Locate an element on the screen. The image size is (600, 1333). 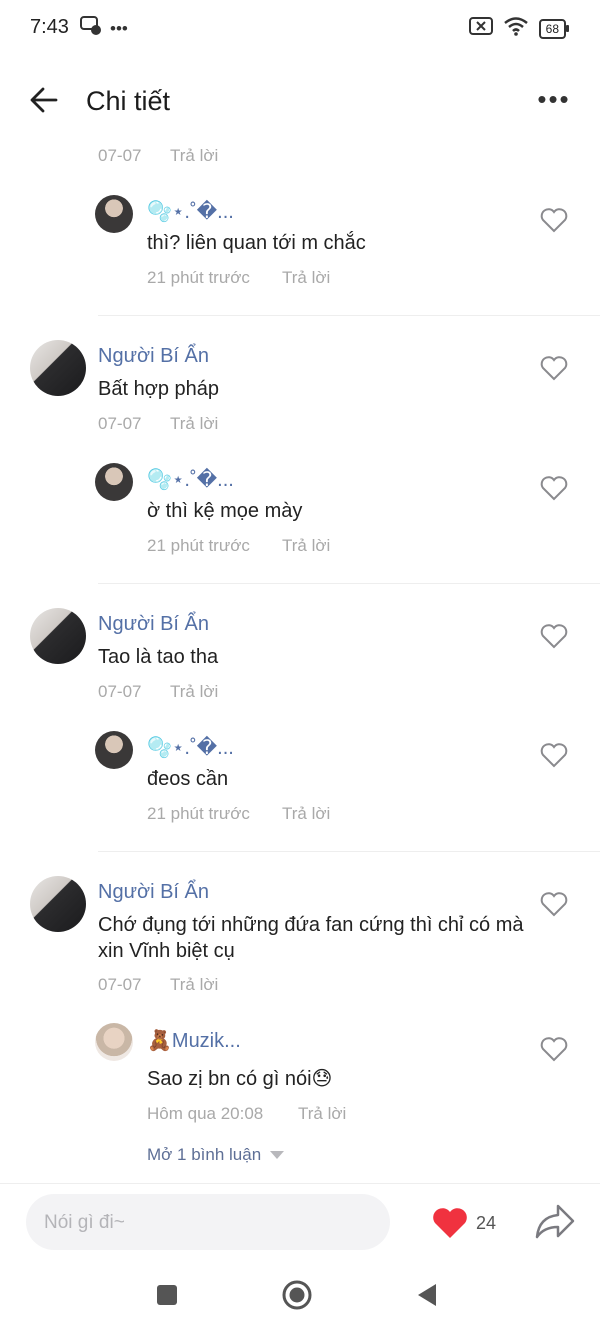
status-right: 68 is located at coordinates (519, 28).